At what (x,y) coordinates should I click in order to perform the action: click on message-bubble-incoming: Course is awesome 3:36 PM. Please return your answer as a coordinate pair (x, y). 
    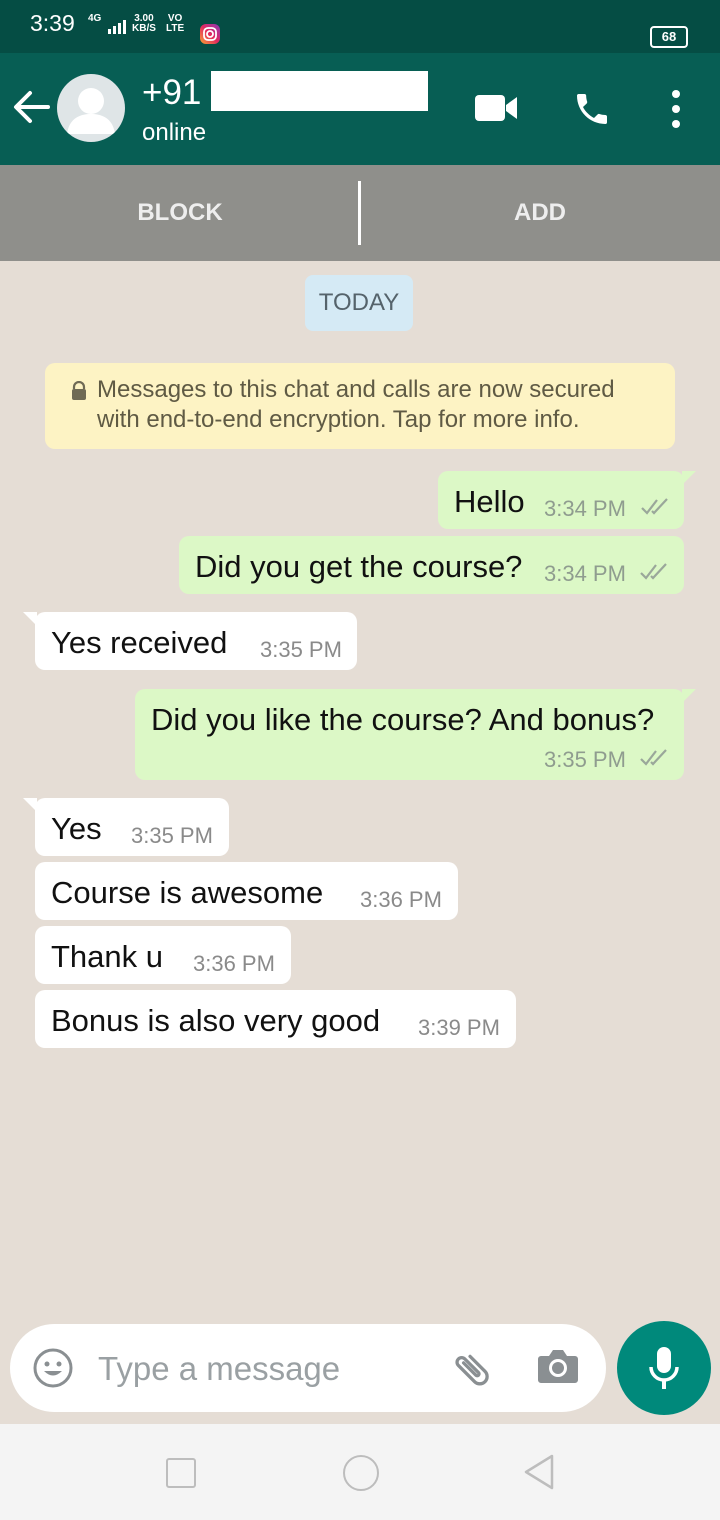
    Looking at the image, I should click on (246, 891).